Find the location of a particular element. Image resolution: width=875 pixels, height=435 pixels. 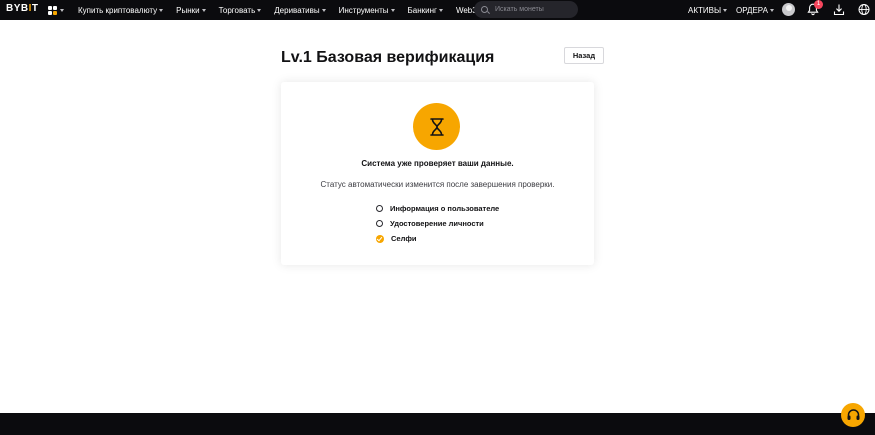

assets-menu: АКТИВЫ is located at coordinates (708, 10).